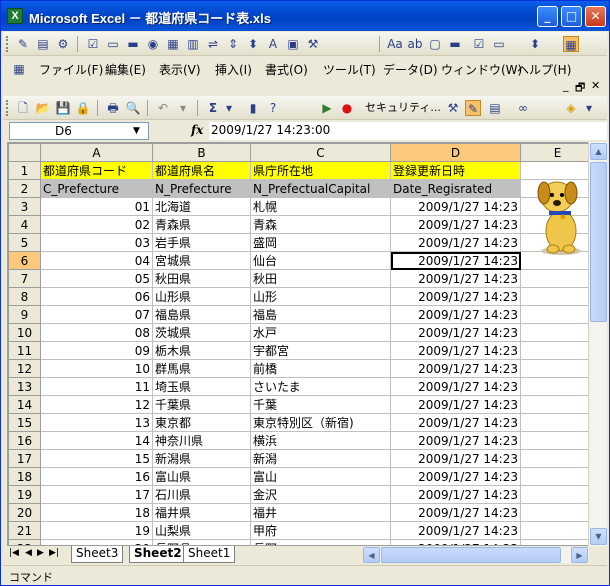  Describe the element at coordinates (63, 108) in the screenshot. I see `save-icon: 💾` at that location.